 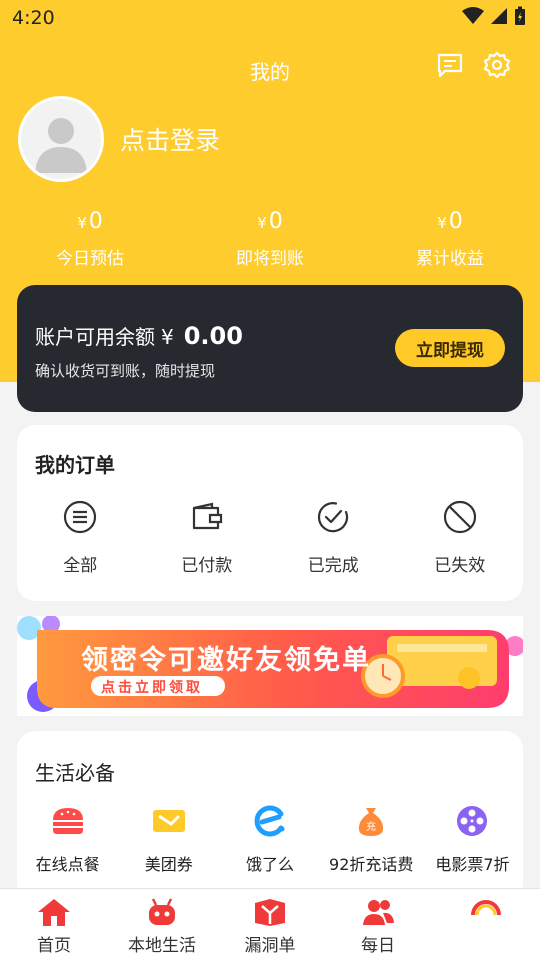 I want to click on life-item-online-order: 在线点餐, so click(x=67, y=838).